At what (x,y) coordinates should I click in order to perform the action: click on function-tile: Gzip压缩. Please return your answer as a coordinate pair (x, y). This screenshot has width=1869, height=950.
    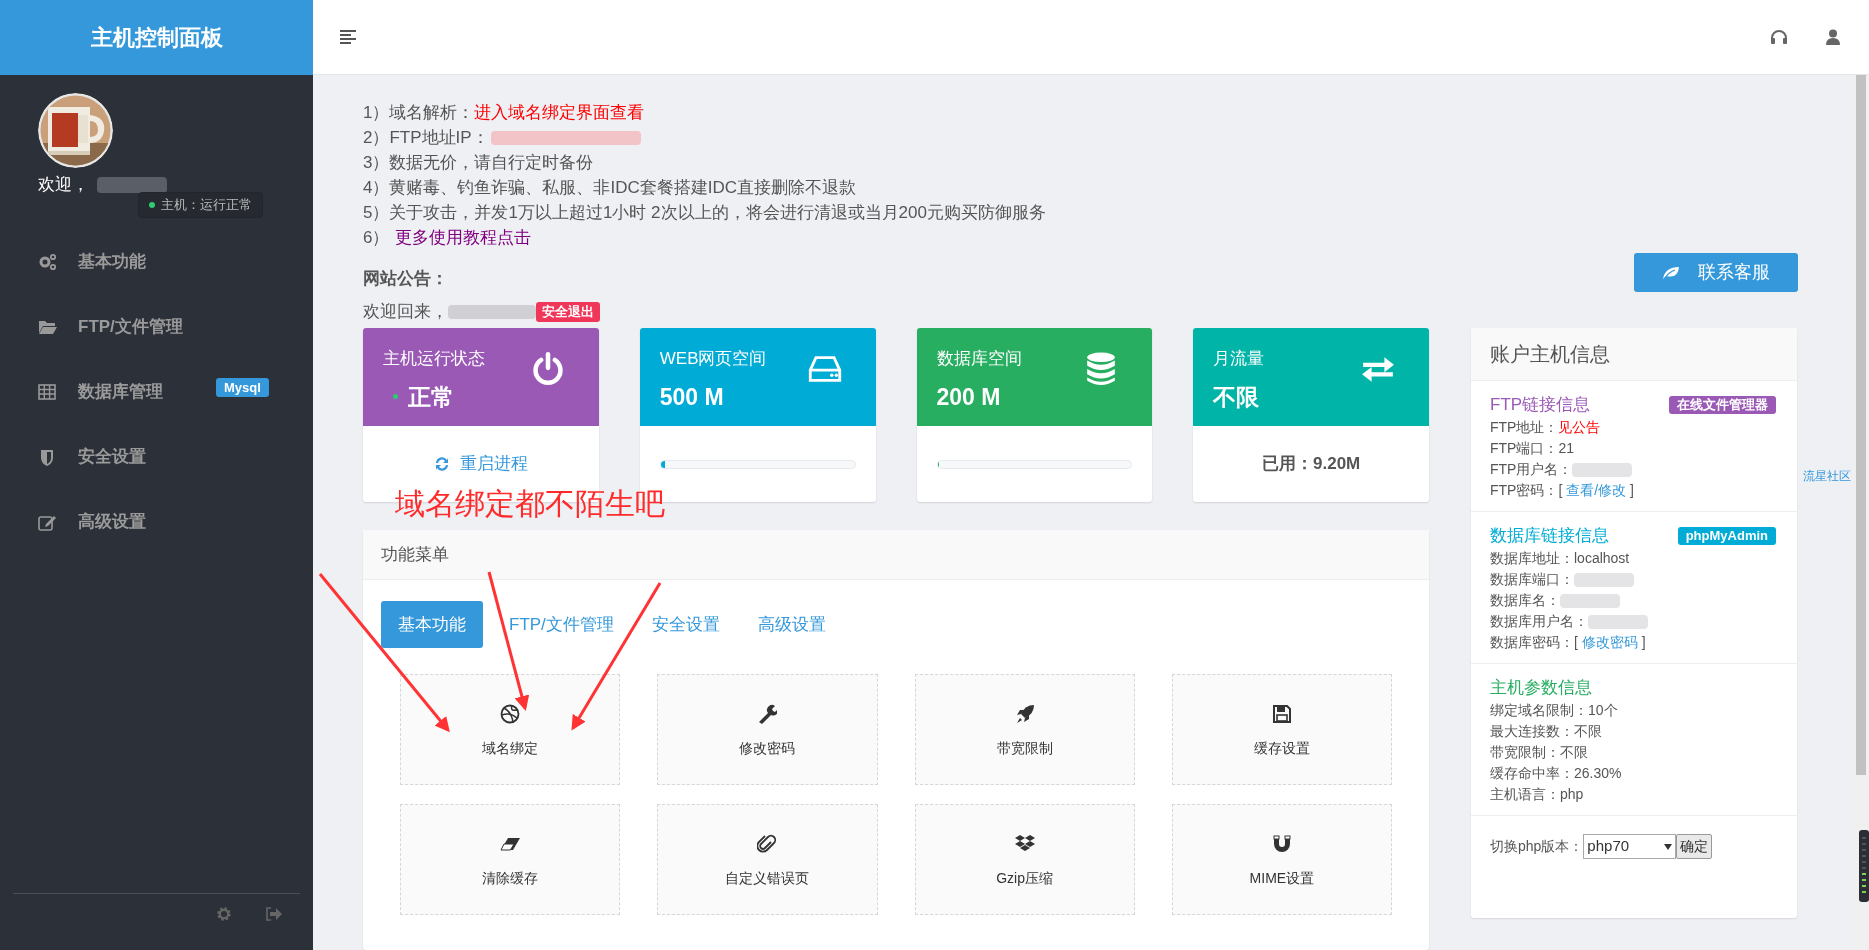
    Looking at the image, I should click on (1024, 859).